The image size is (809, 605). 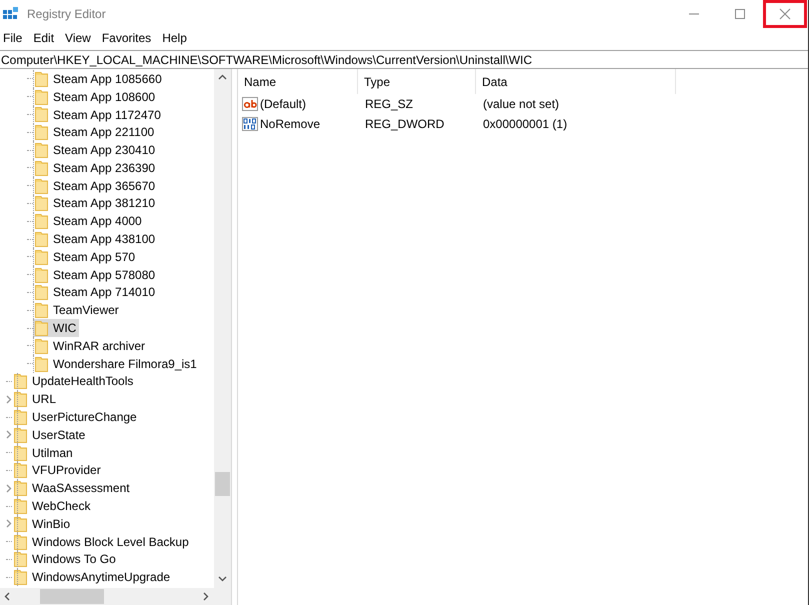 I want to click on menu-item: Favorites, so click(x=126, y=38).